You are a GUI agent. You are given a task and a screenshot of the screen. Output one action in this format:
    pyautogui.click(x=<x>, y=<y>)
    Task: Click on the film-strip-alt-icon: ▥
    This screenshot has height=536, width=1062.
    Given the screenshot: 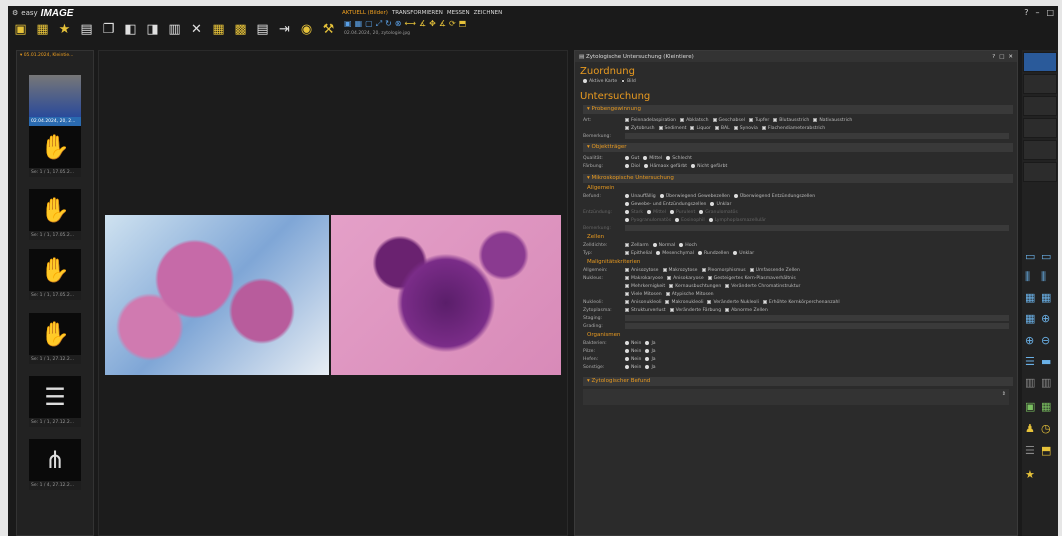 What is the action you would take?
    pyautogui.click(x=1046, y=382)
    